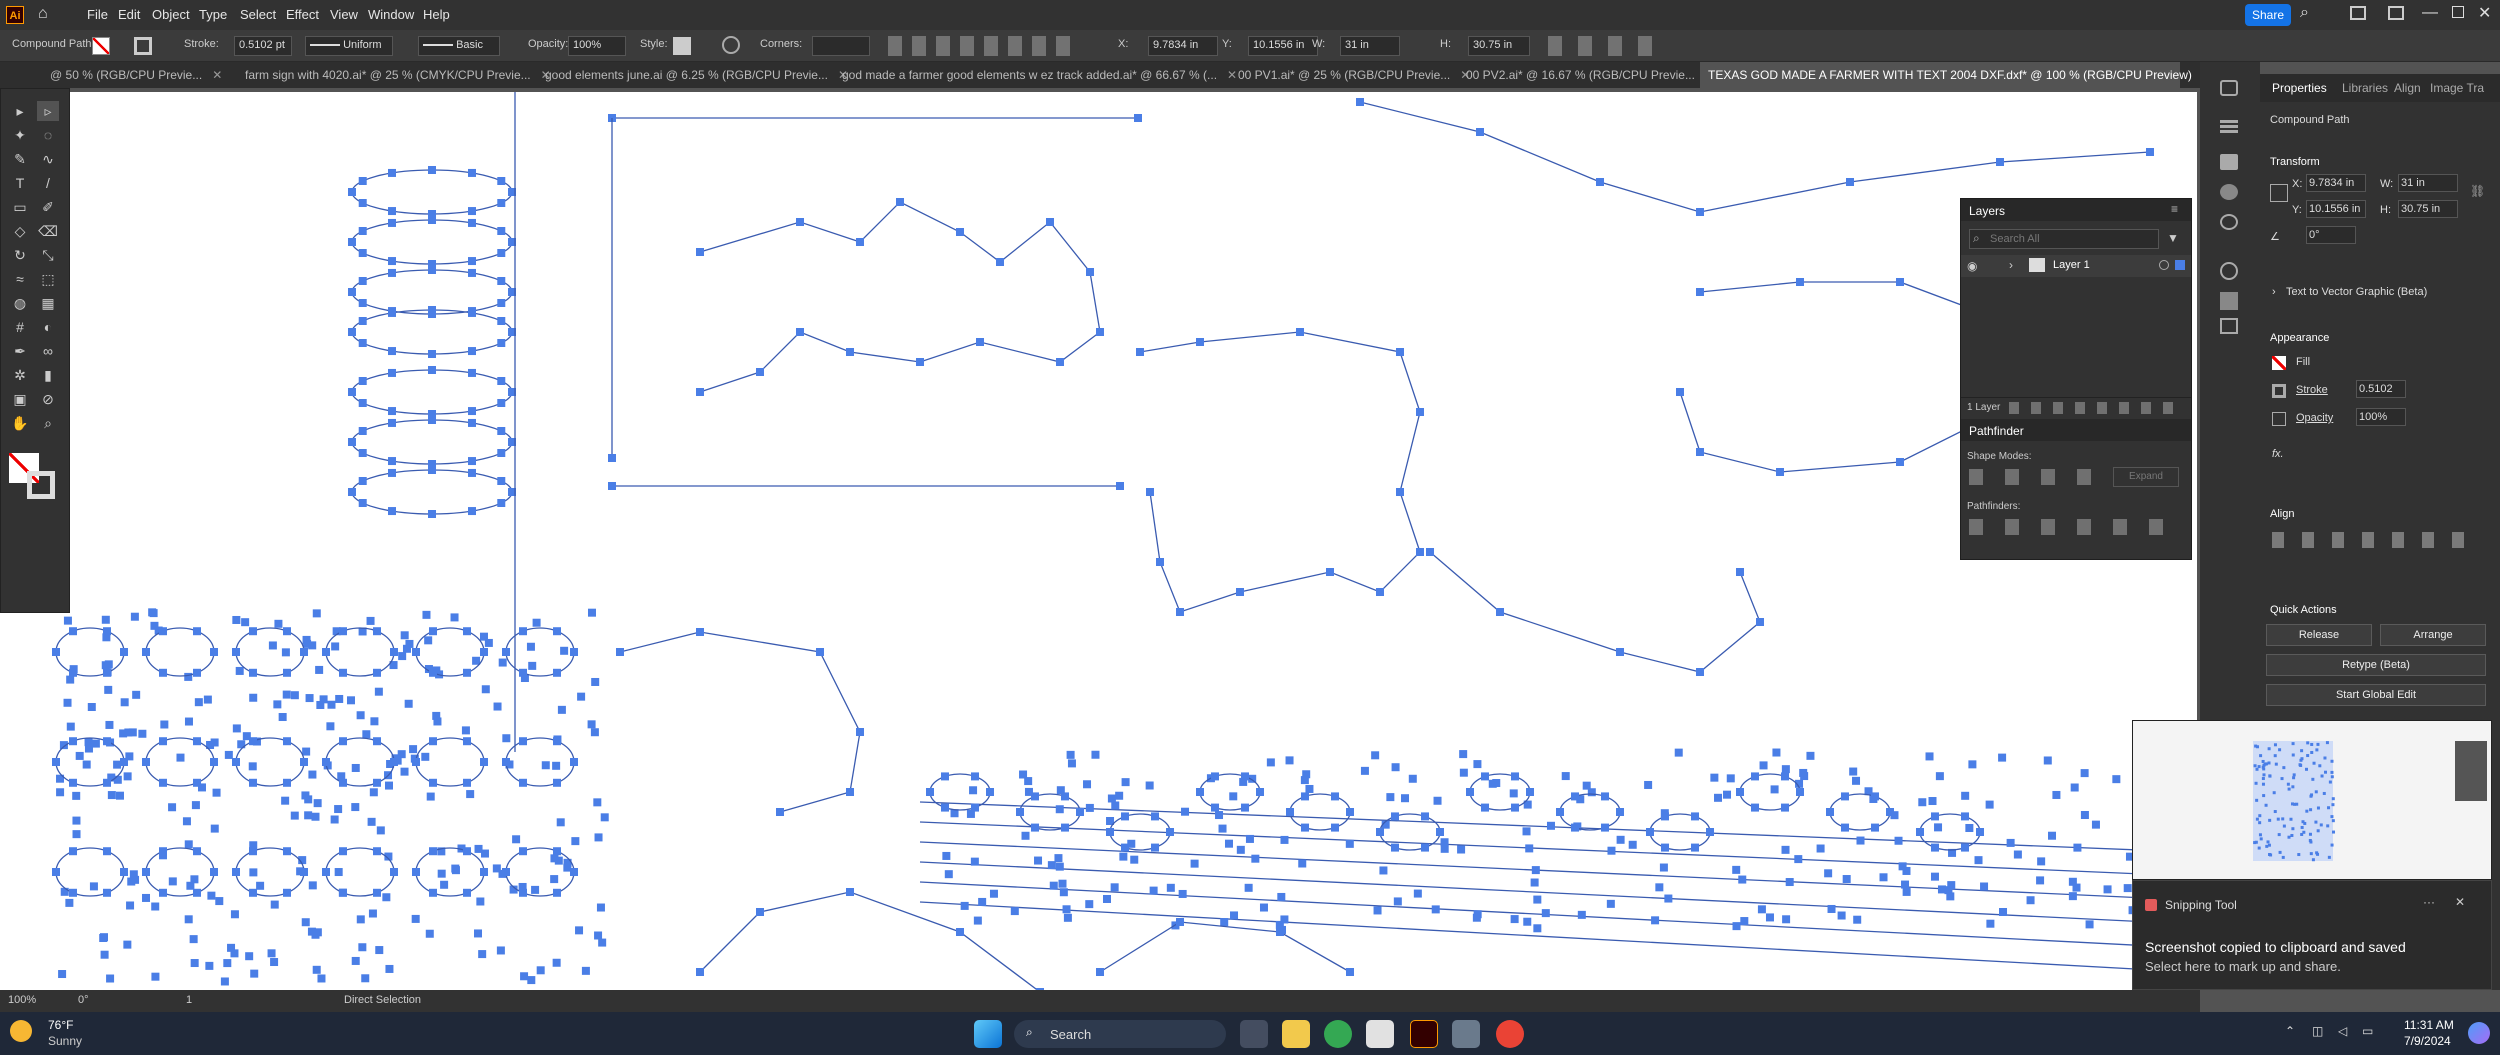 The width and height of the screenshot is (2500, 1055). What do you see at coordinates (2427, 1041) in the screenshot?
I see `clock-date: 7/9/2024` at bounding box center [2427, 1041].